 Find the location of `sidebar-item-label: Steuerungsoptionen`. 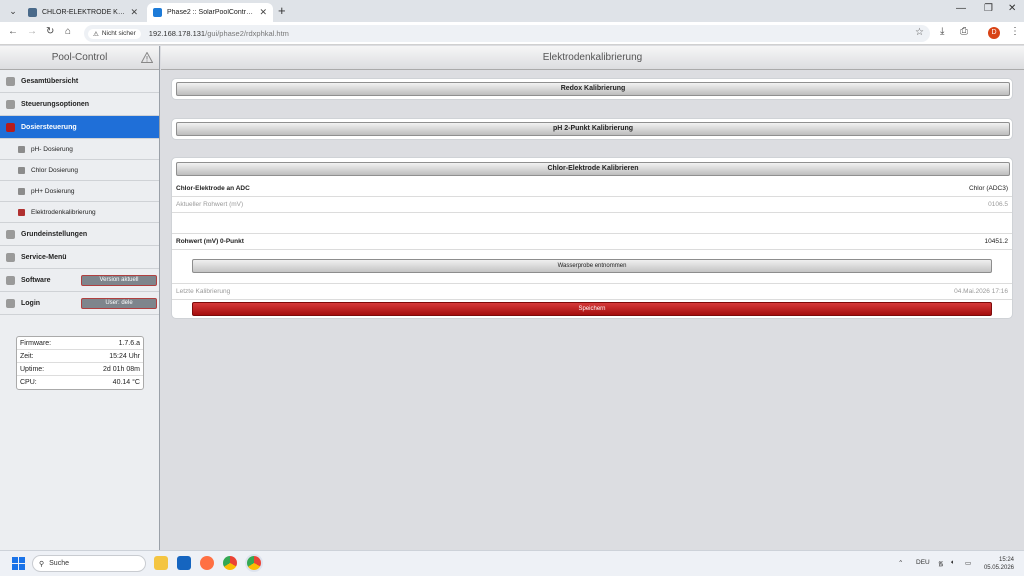

sidebar-item-label: Steuerungsoptionen is located at coordinates (55, 104).